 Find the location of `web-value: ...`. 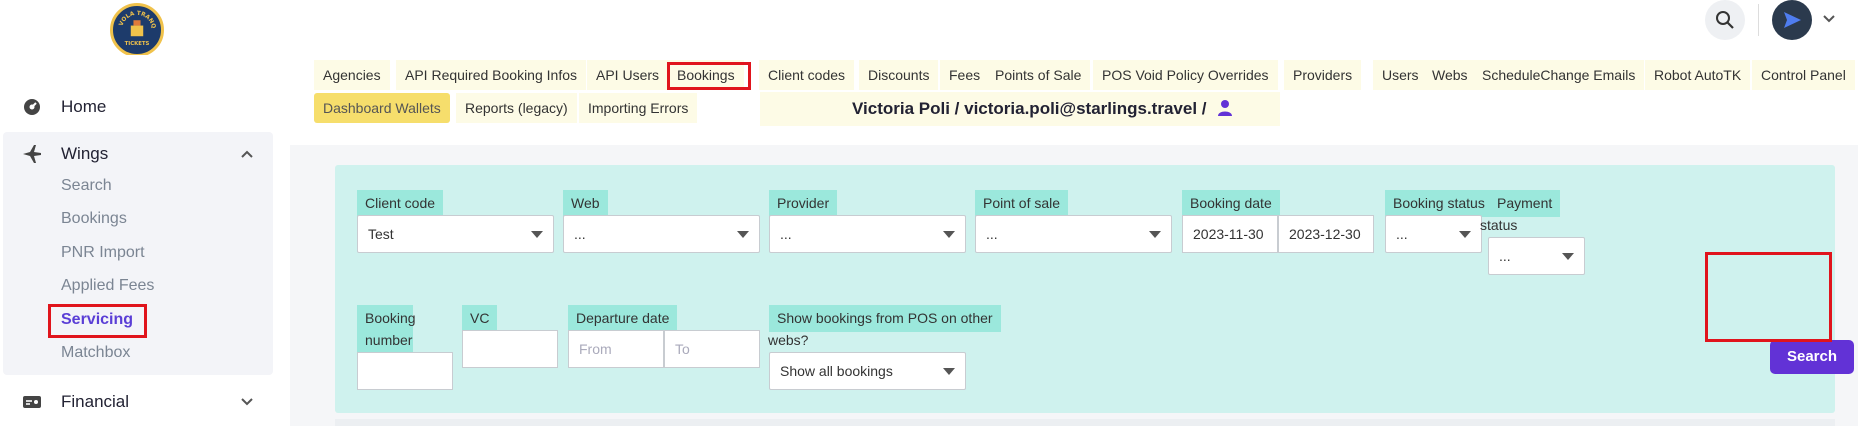

web-value: ... is located at coordinates (580, 234).